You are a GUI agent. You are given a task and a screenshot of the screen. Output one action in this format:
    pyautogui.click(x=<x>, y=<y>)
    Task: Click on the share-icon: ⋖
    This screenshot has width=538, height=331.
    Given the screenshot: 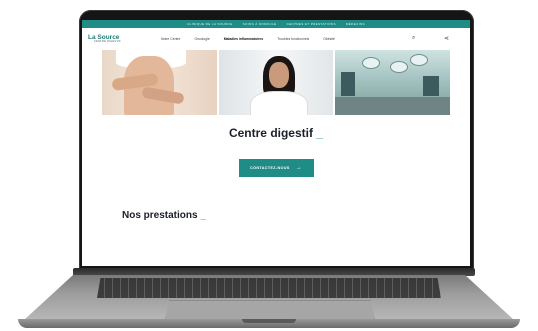 What is the action you would take?
    pyautogui.click(x=446, y=38)
    